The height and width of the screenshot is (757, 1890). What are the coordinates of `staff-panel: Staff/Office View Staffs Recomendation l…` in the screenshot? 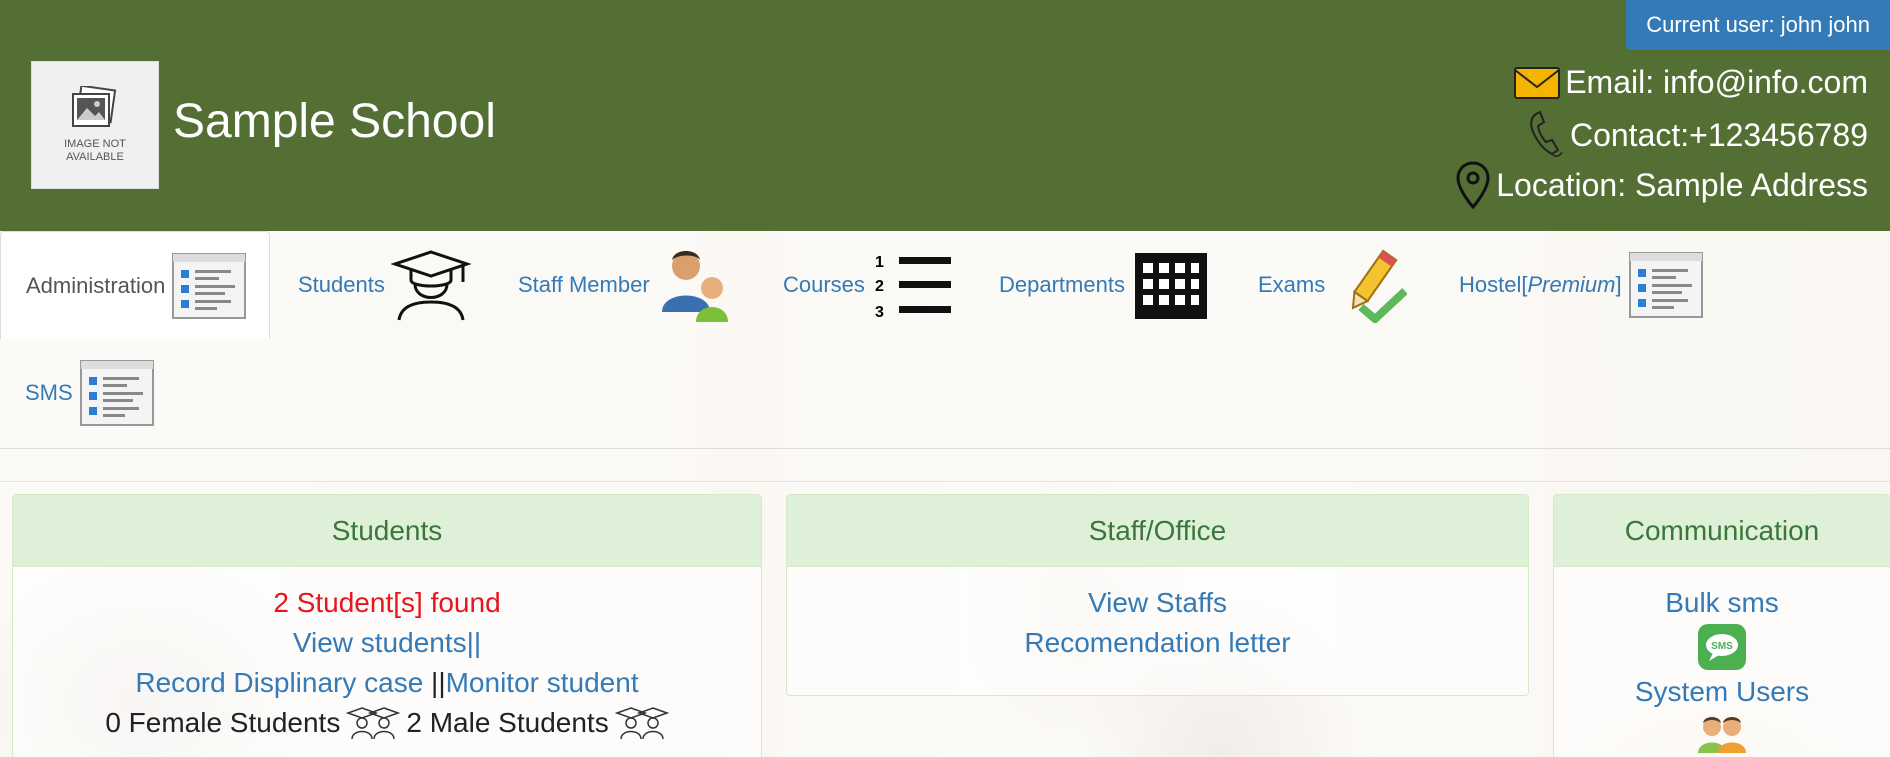 It's located at (1157, 595).